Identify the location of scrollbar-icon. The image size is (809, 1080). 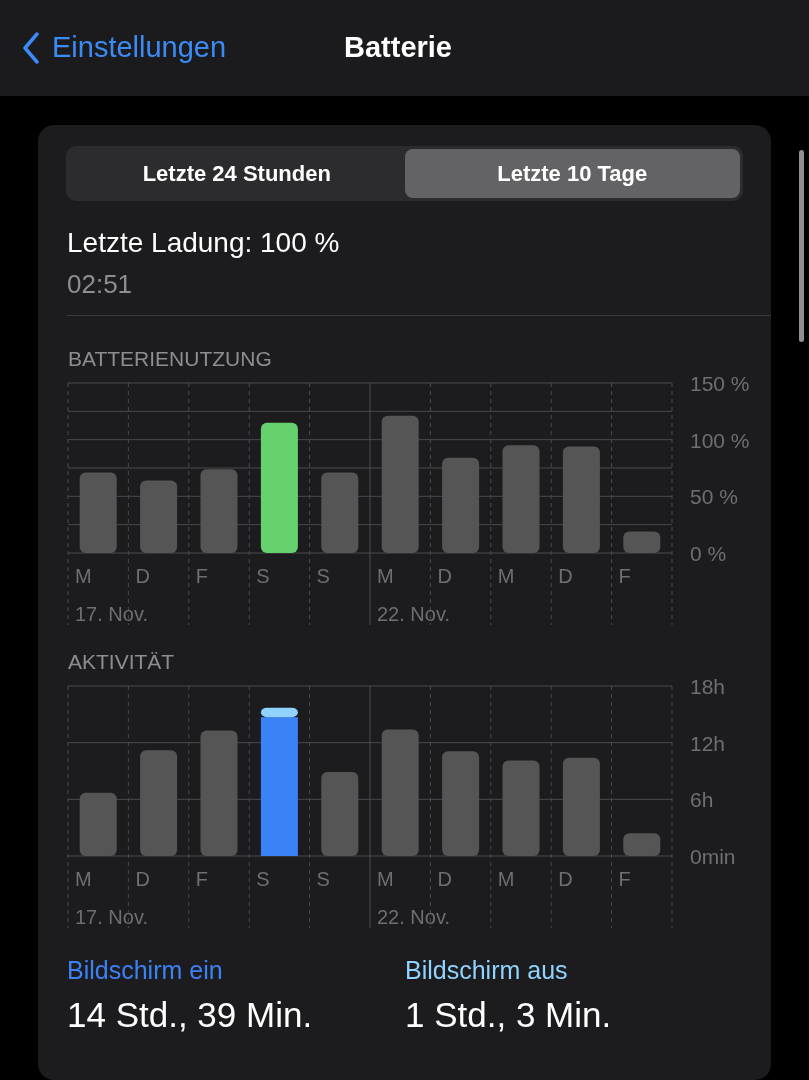
(801, 246).